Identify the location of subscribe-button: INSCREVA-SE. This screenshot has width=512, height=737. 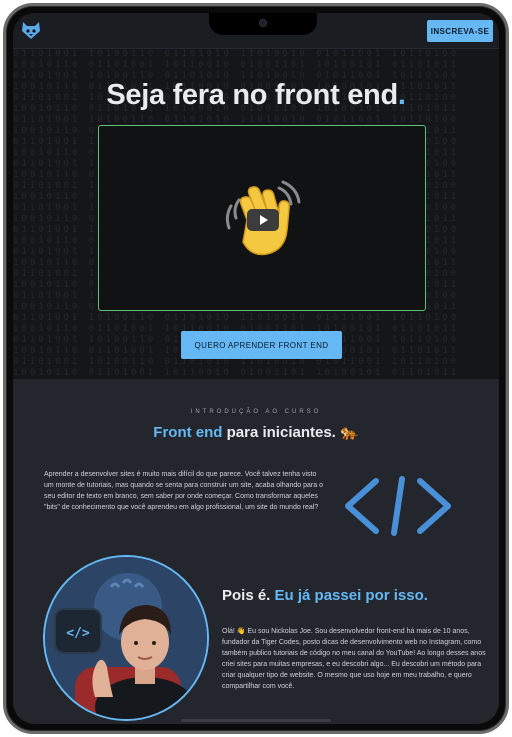
(460, 31).